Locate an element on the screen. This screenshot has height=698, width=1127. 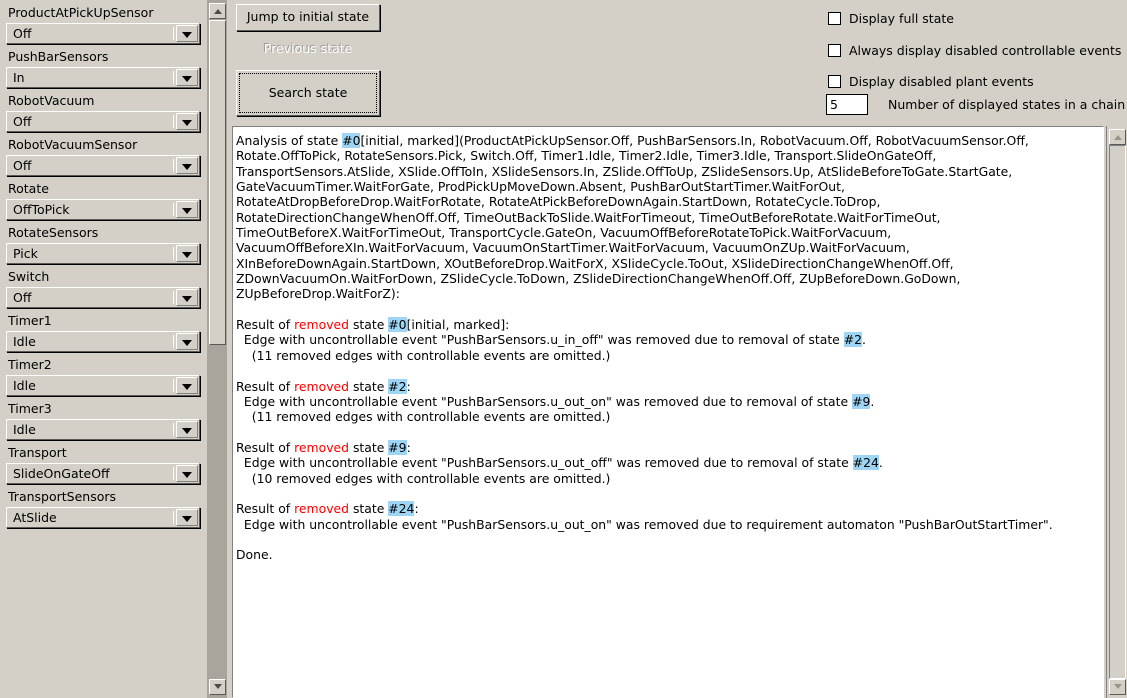
state-variable-timer1: Timer1 Idle is located at coordinates (103, 330).